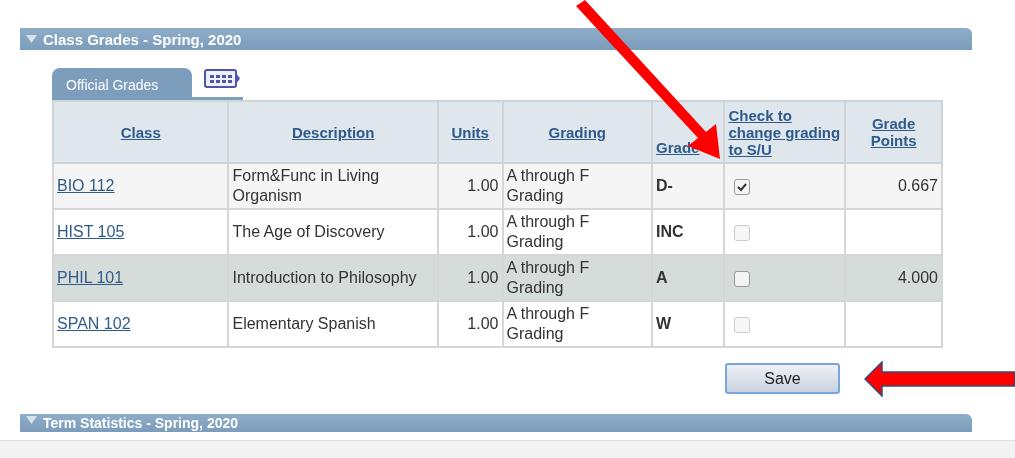  Describe the element at coordinates (90, 277) in the screenshot. I see `class-link: PHIL 101` at that location.